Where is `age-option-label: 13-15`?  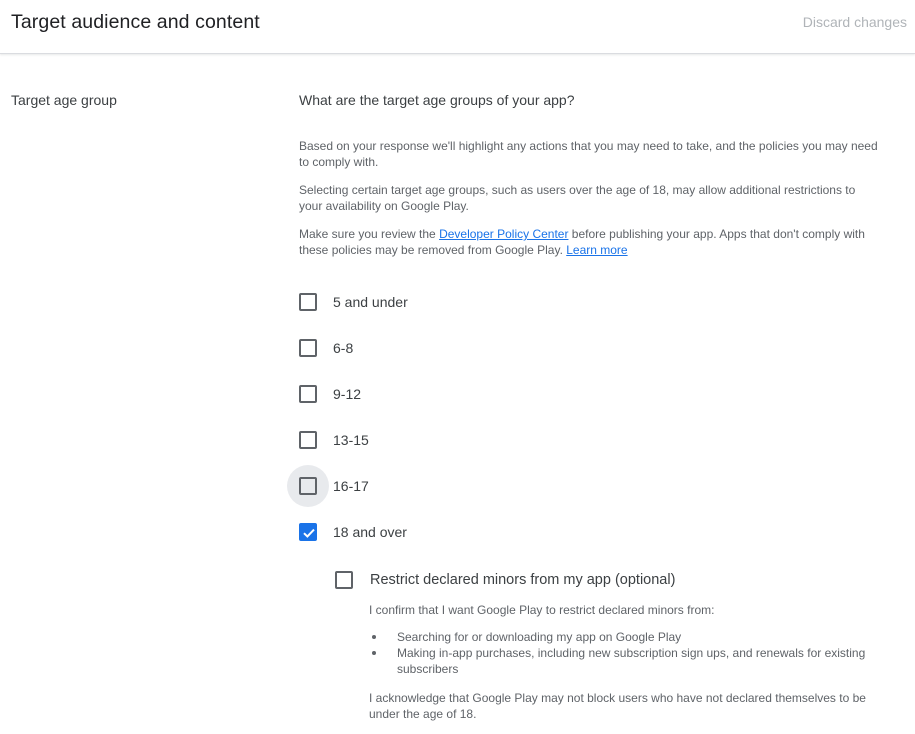 age-option-label: 13-15 is located at coordinates (351, 440).